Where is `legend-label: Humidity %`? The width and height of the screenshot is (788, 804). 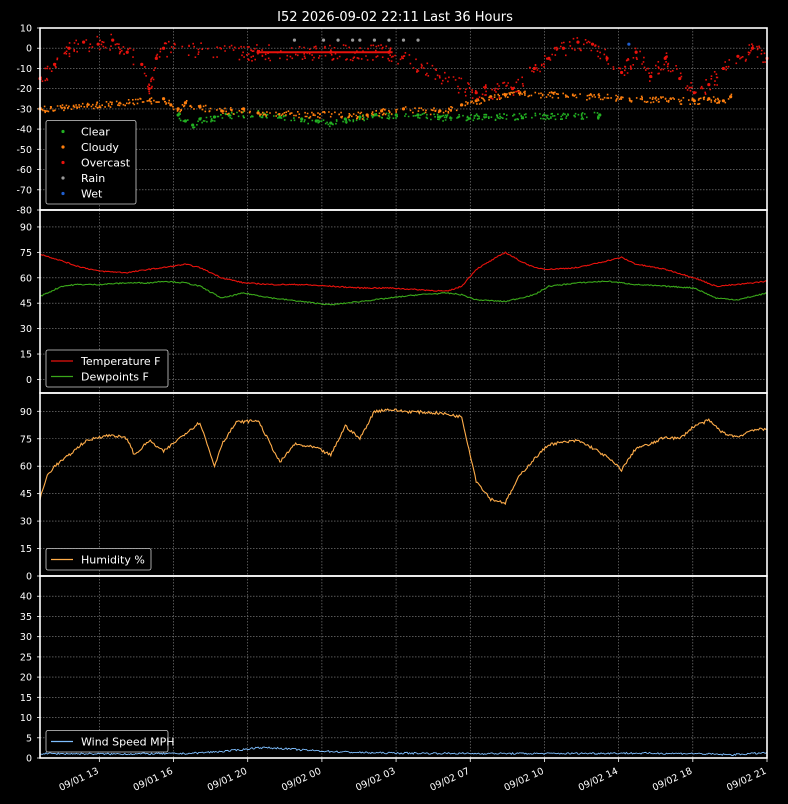 legend-label: Humidity % is located at coordinates (113, 560).